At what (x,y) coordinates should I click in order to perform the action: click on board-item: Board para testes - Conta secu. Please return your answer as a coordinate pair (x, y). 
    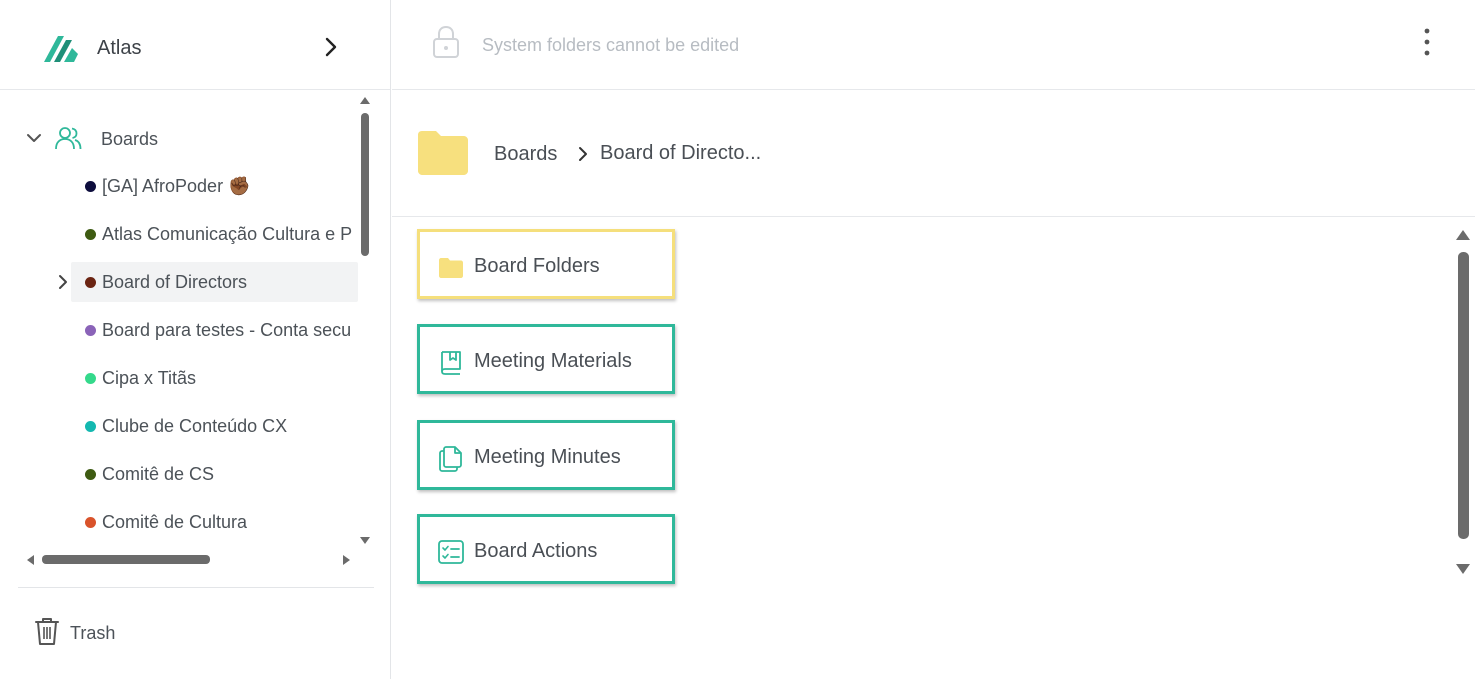
    Looking at the image, I should click on (214, 330).